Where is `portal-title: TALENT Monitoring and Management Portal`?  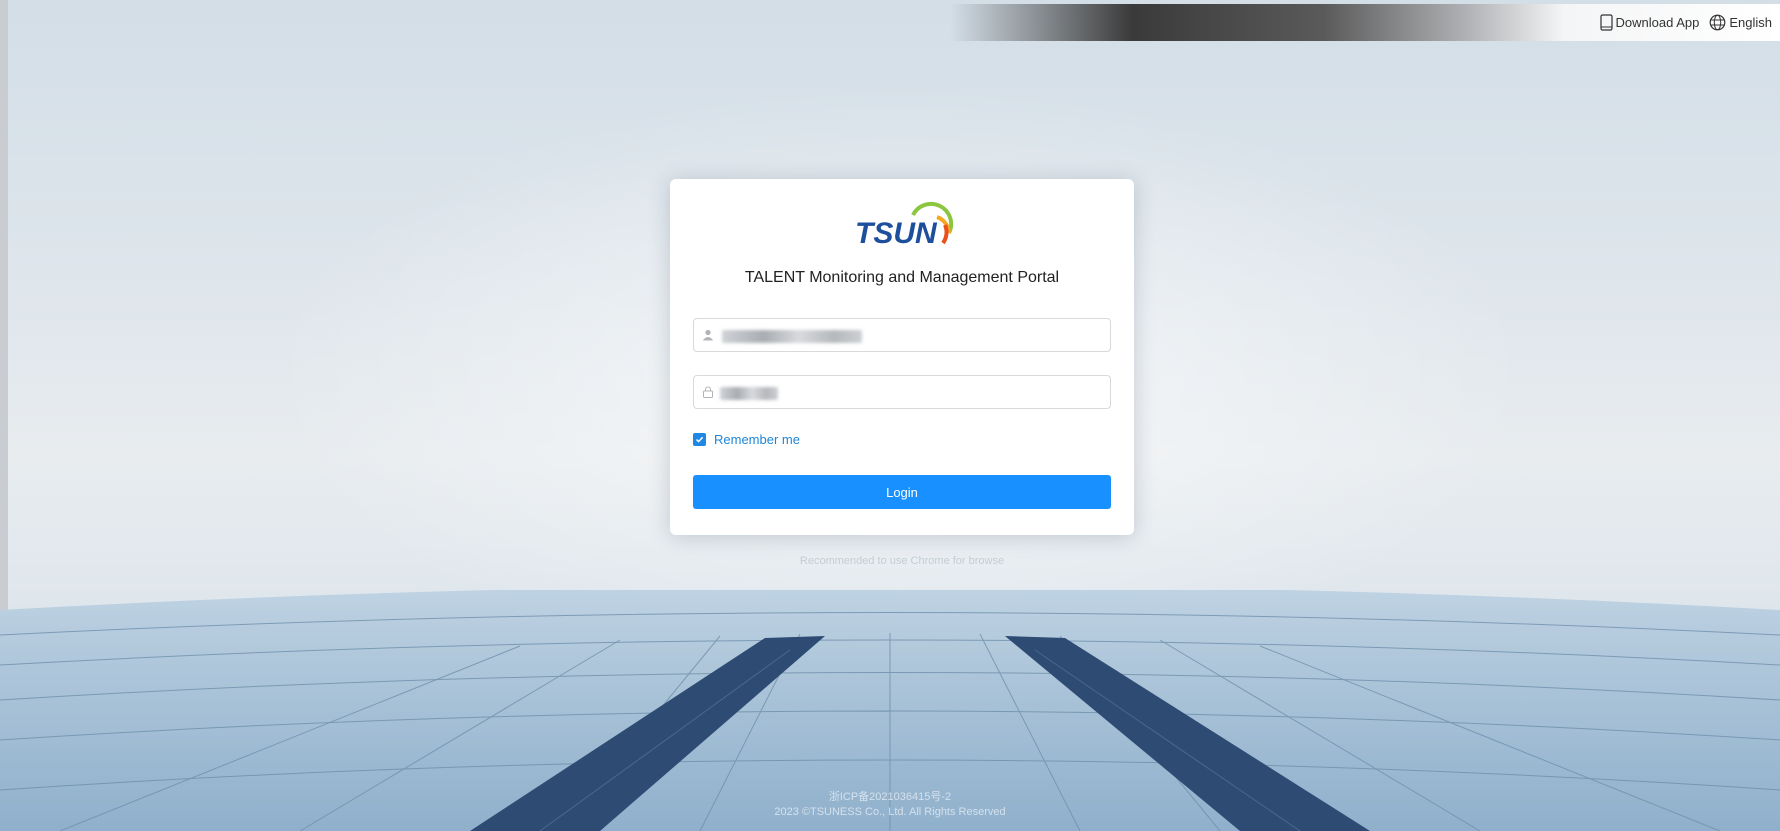
portal-title: TALENT Monitoring and Management Portal is located at coordinates (902, 277).